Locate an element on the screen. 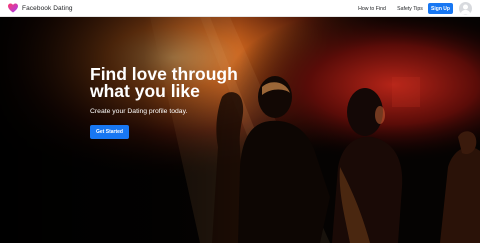 The image size is (480, 243). sign-up-button: Sign Up is located at coordinates (440, 8).